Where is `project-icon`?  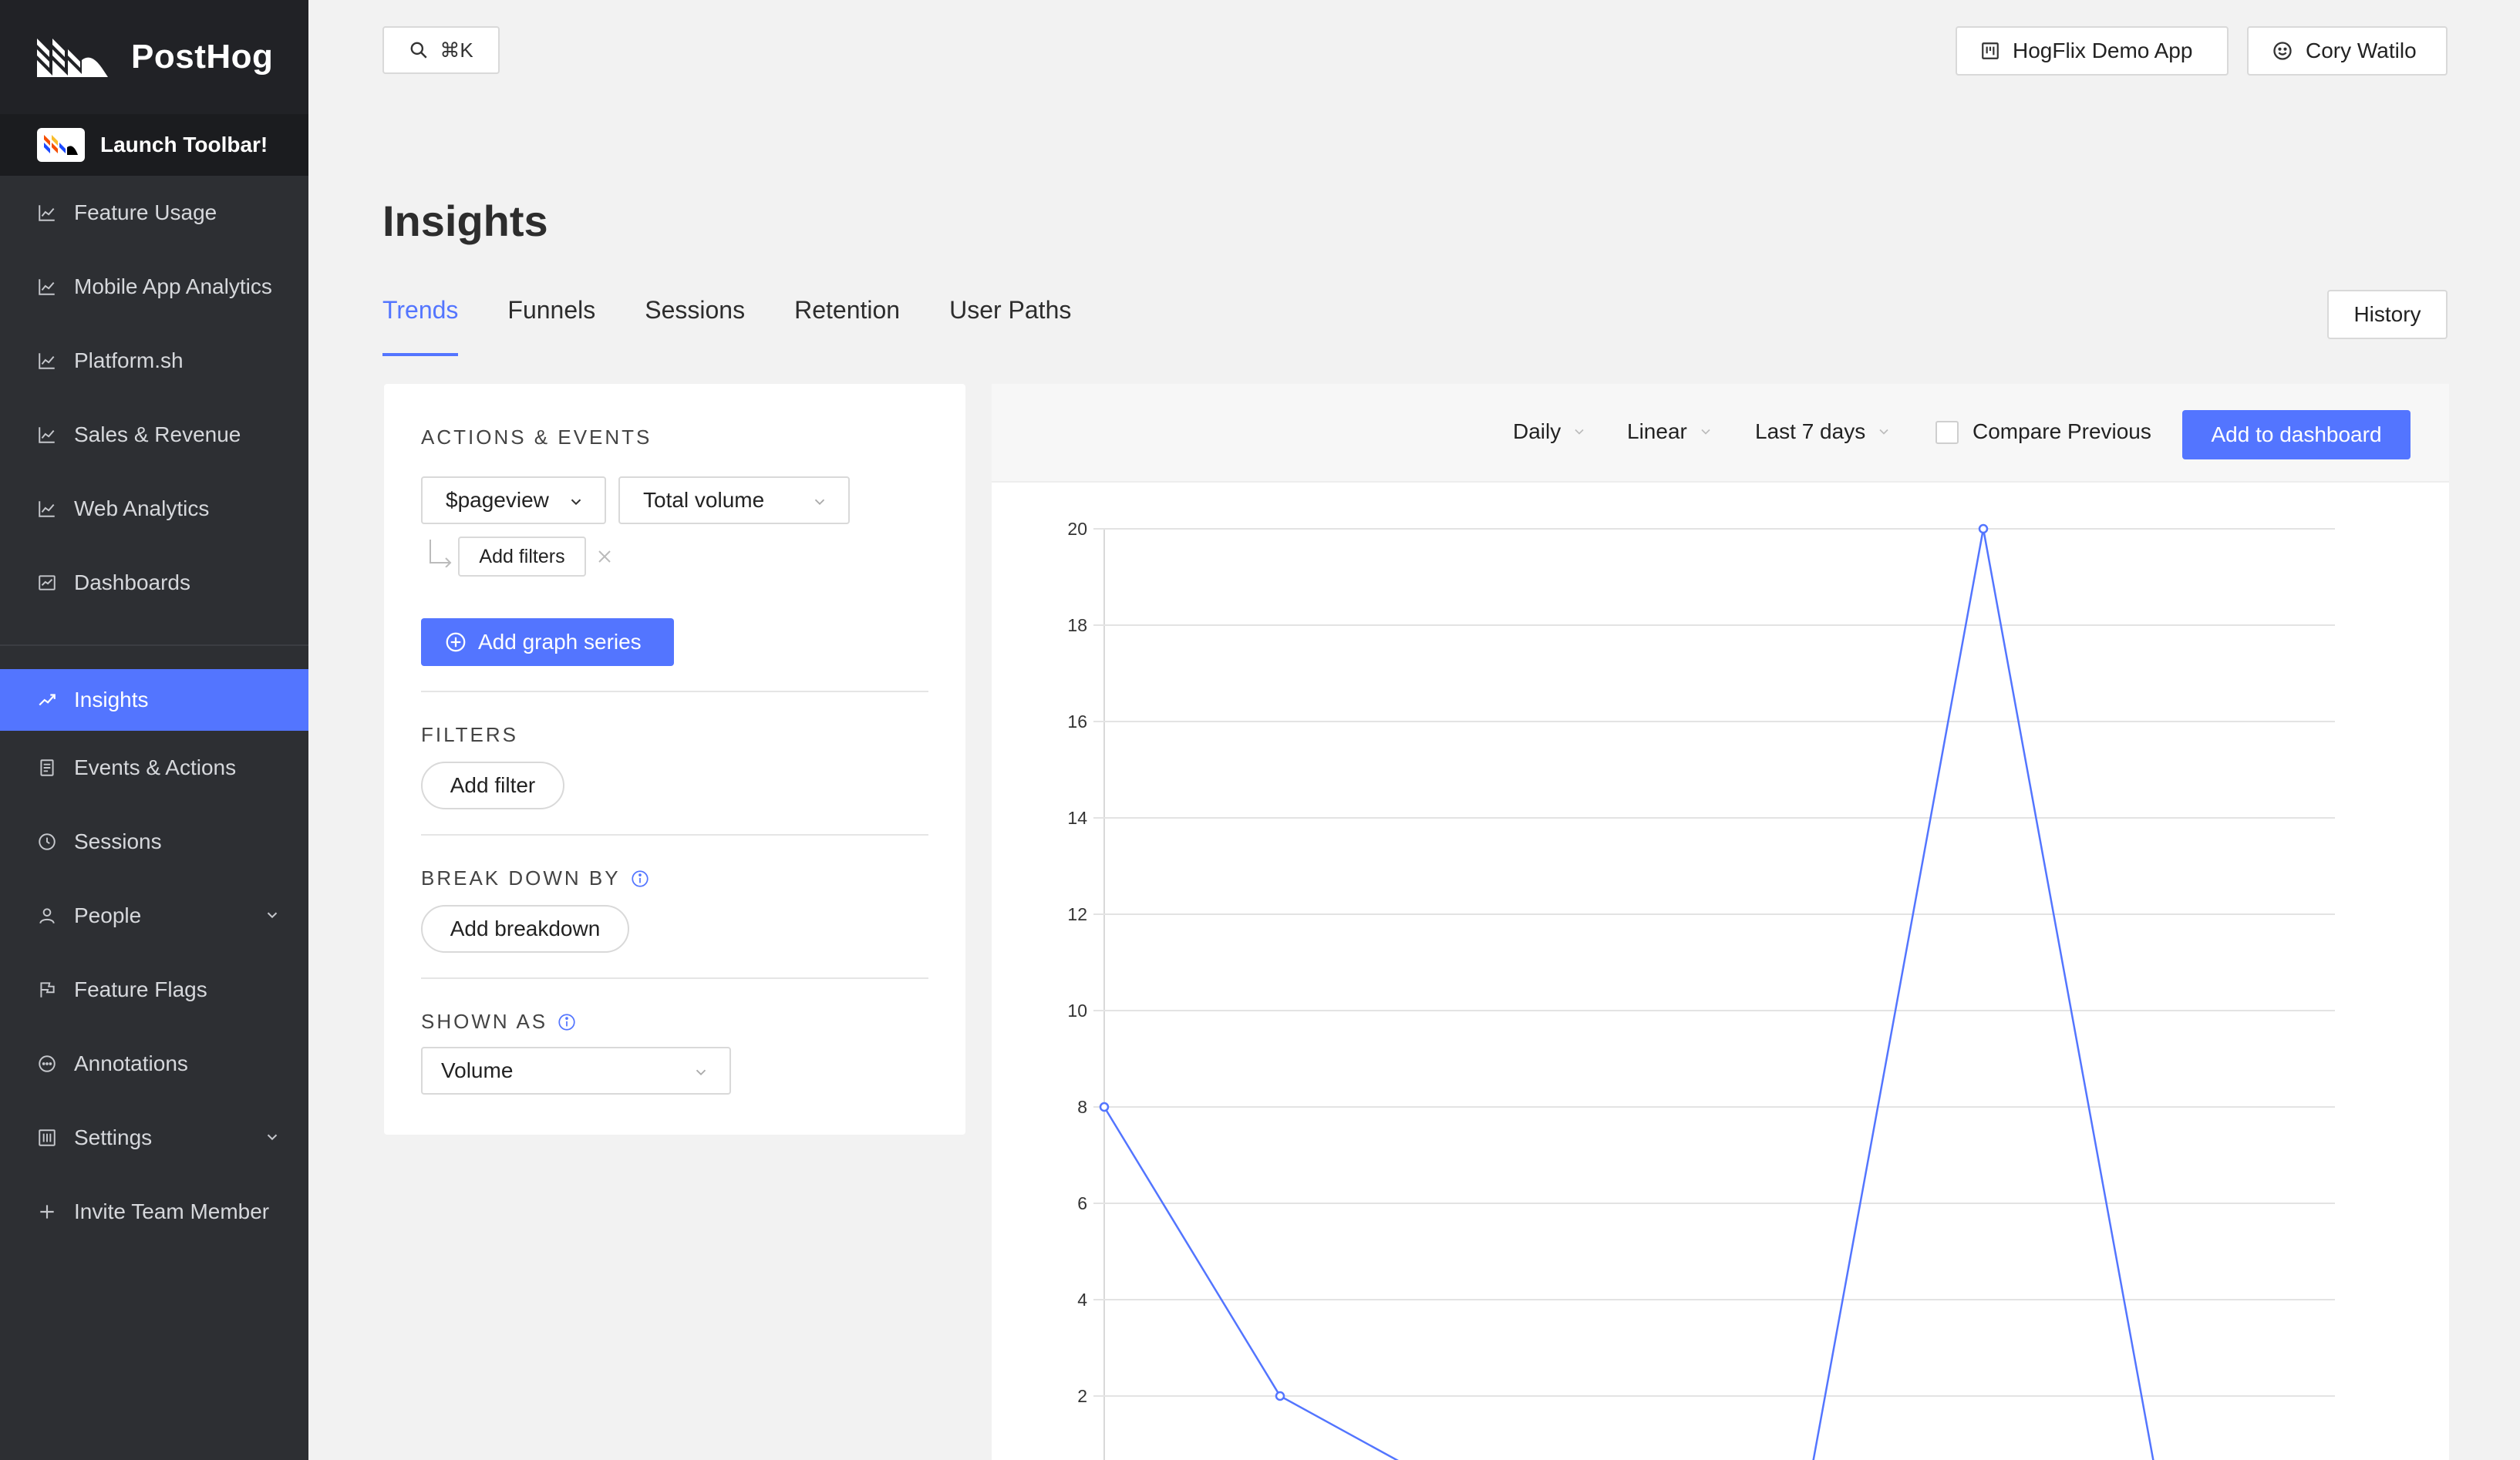
project-icon is located at coordinates (1991, 51).